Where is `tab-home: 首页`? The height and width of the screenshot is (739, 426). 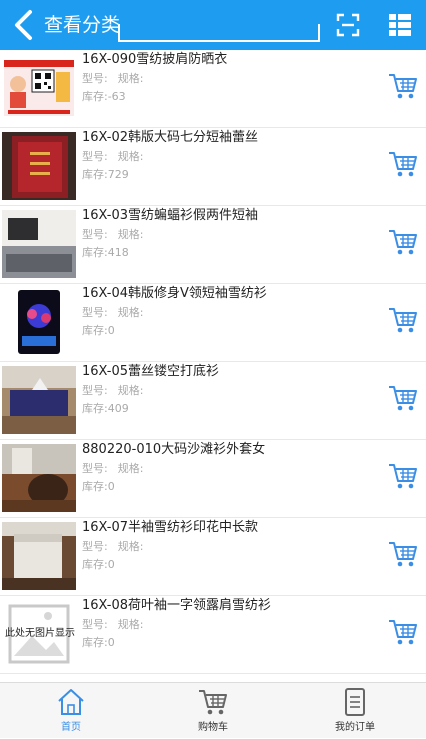
tab-home: 首页 is located at coordinates (71, 711).